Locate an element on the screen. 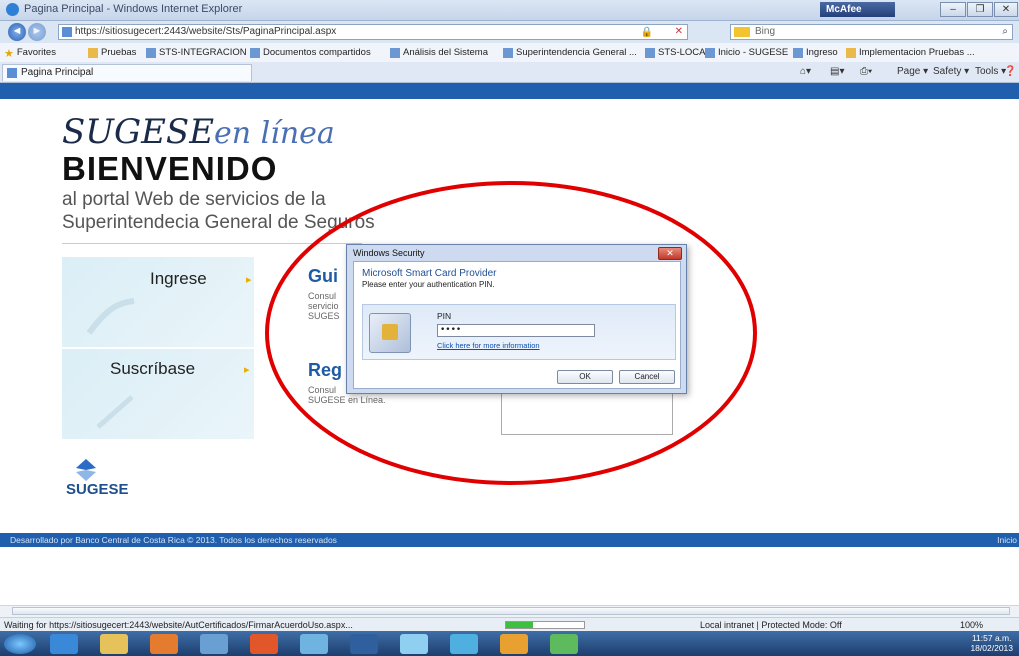  sugese-logo-text: SUGESE is located at coordinates (97, 489).